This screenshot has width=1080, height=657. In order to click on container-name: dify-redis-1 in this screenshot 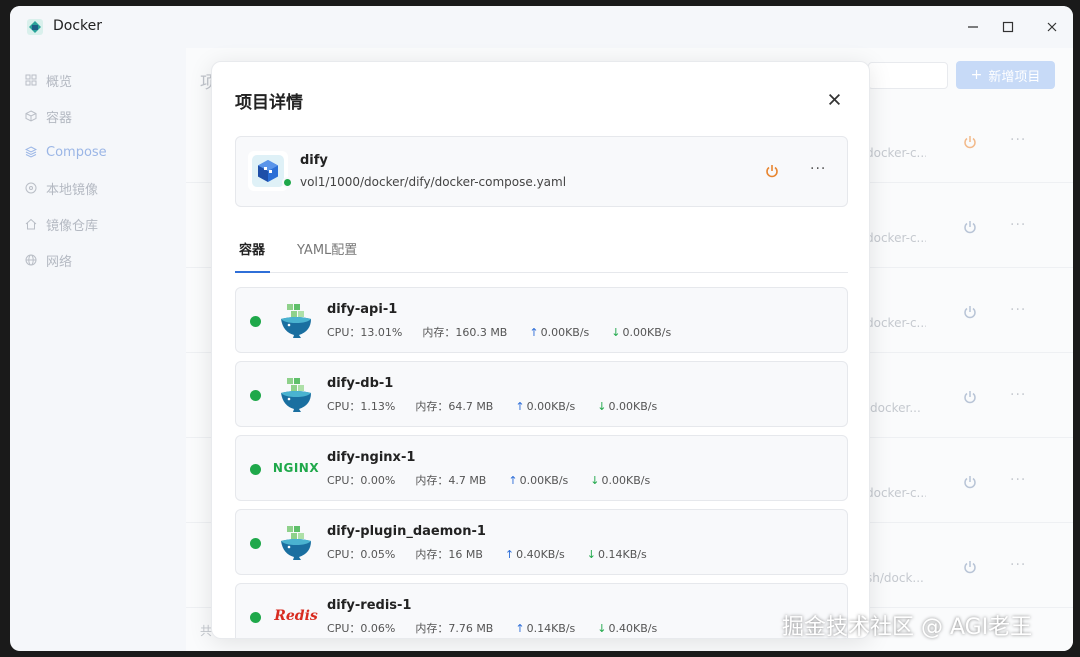, I will do `click(369, 605)`.